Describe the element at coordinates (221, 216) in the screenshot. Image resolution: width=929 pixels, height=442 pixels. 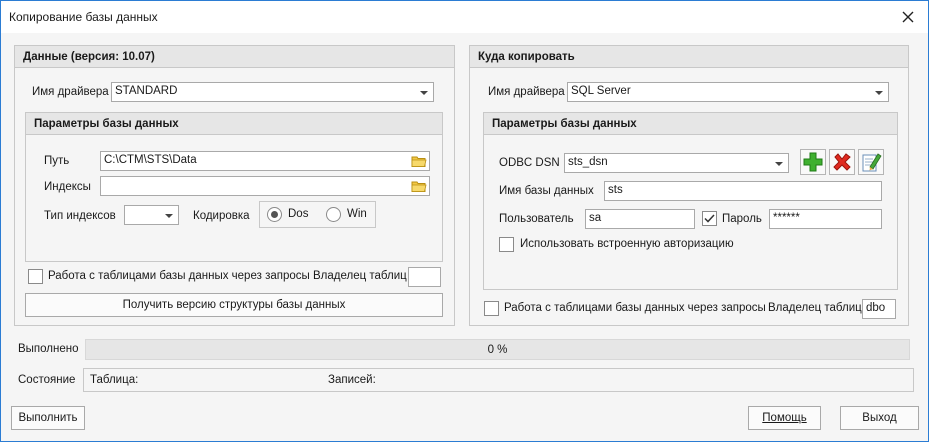
I see `encoding-label: Кодировка` at that location.